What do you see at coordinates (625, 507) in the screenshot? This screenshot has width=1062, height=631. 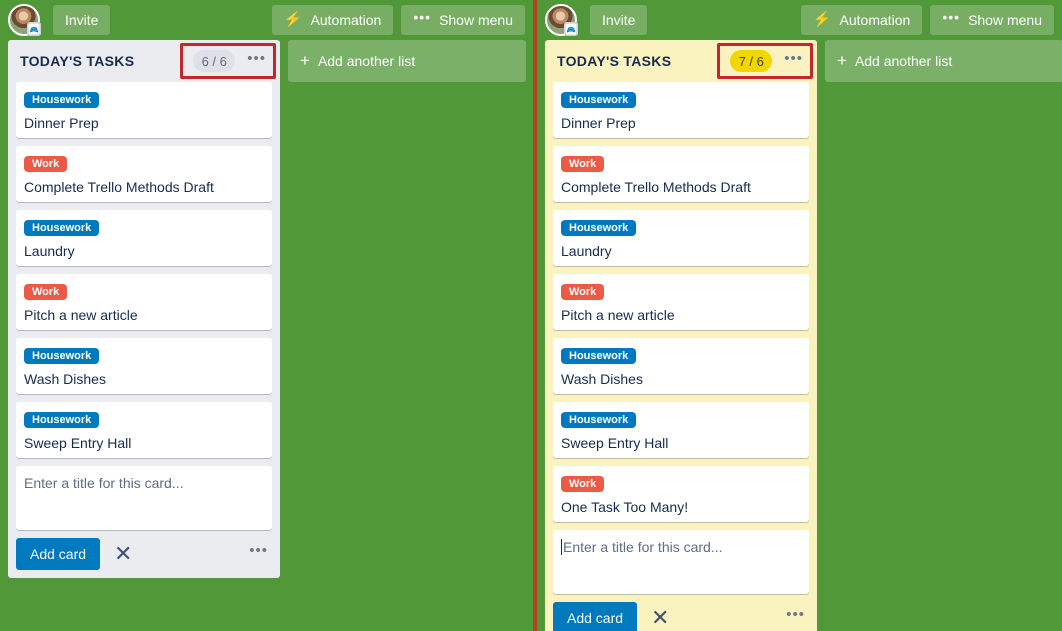 I see `card-title: One Task Too Many!` at bounding box center [625, 507].